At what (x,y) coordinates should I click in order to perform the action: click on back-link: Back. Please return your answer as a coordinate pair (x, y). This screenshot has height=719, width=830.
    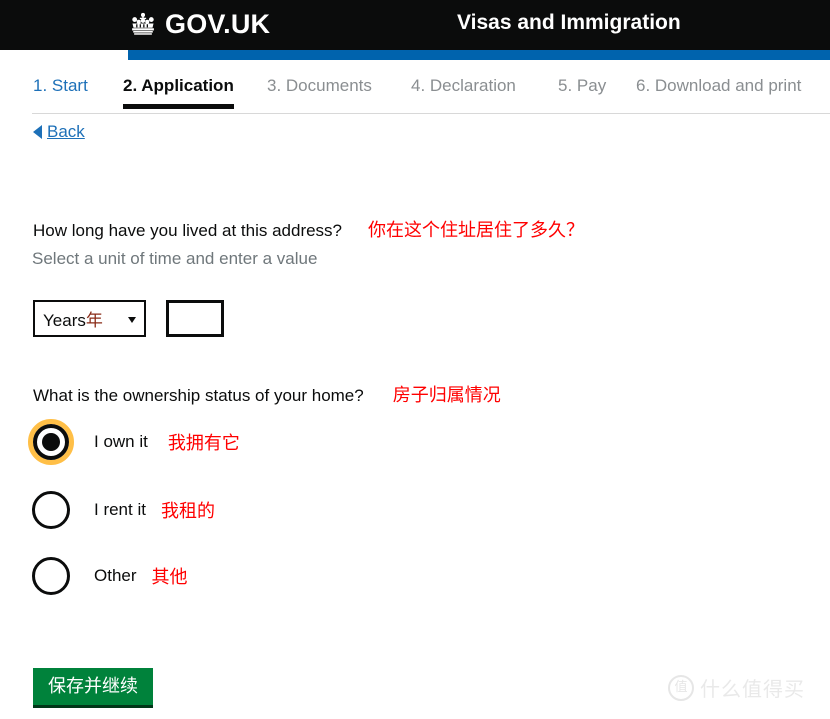
    Looking at the image, I should click on (59, 132).